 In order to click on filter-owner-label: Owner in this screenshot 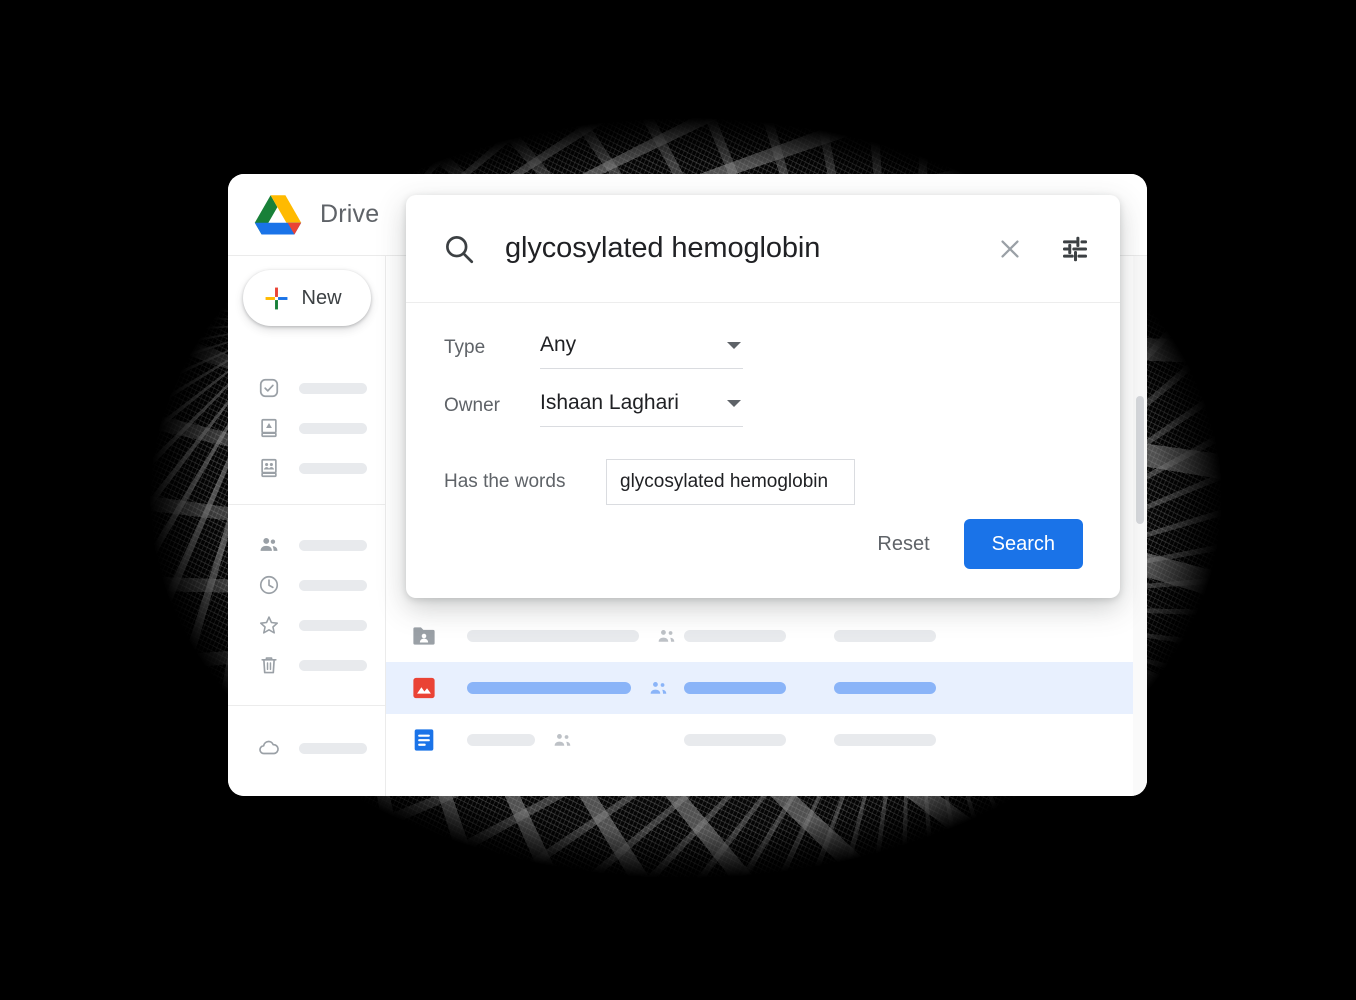, I will do `click(472, 405)`.